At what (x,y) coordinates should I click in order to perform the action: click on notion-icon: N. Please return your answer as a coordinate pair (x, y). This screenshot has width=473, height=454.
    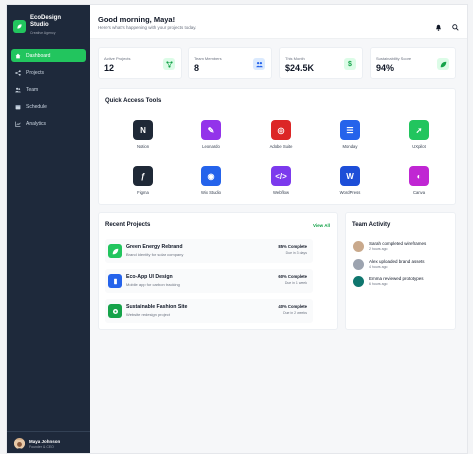
    Looking at the image, I should click on (143, 130).